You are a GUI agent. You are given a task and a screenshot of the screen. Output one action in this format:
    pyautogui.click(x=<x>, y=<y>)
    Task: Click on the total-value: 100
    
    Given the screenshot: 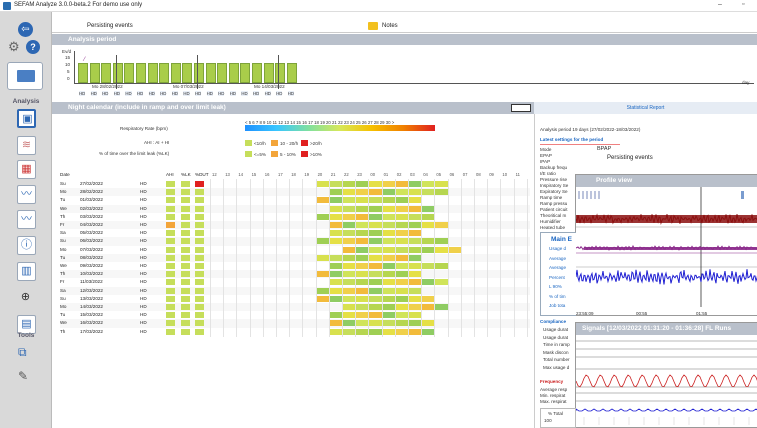 What is the action you would take?
    pyautogui.click(x=548, y=420)
    